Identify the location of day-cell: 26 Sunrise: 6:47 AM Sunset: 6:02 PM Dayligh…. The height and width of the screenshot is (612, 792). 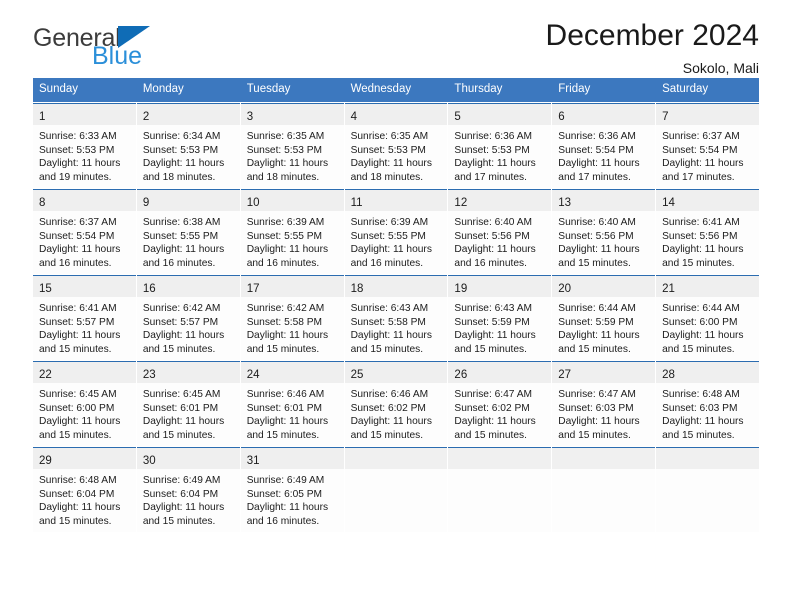
(500, 403).